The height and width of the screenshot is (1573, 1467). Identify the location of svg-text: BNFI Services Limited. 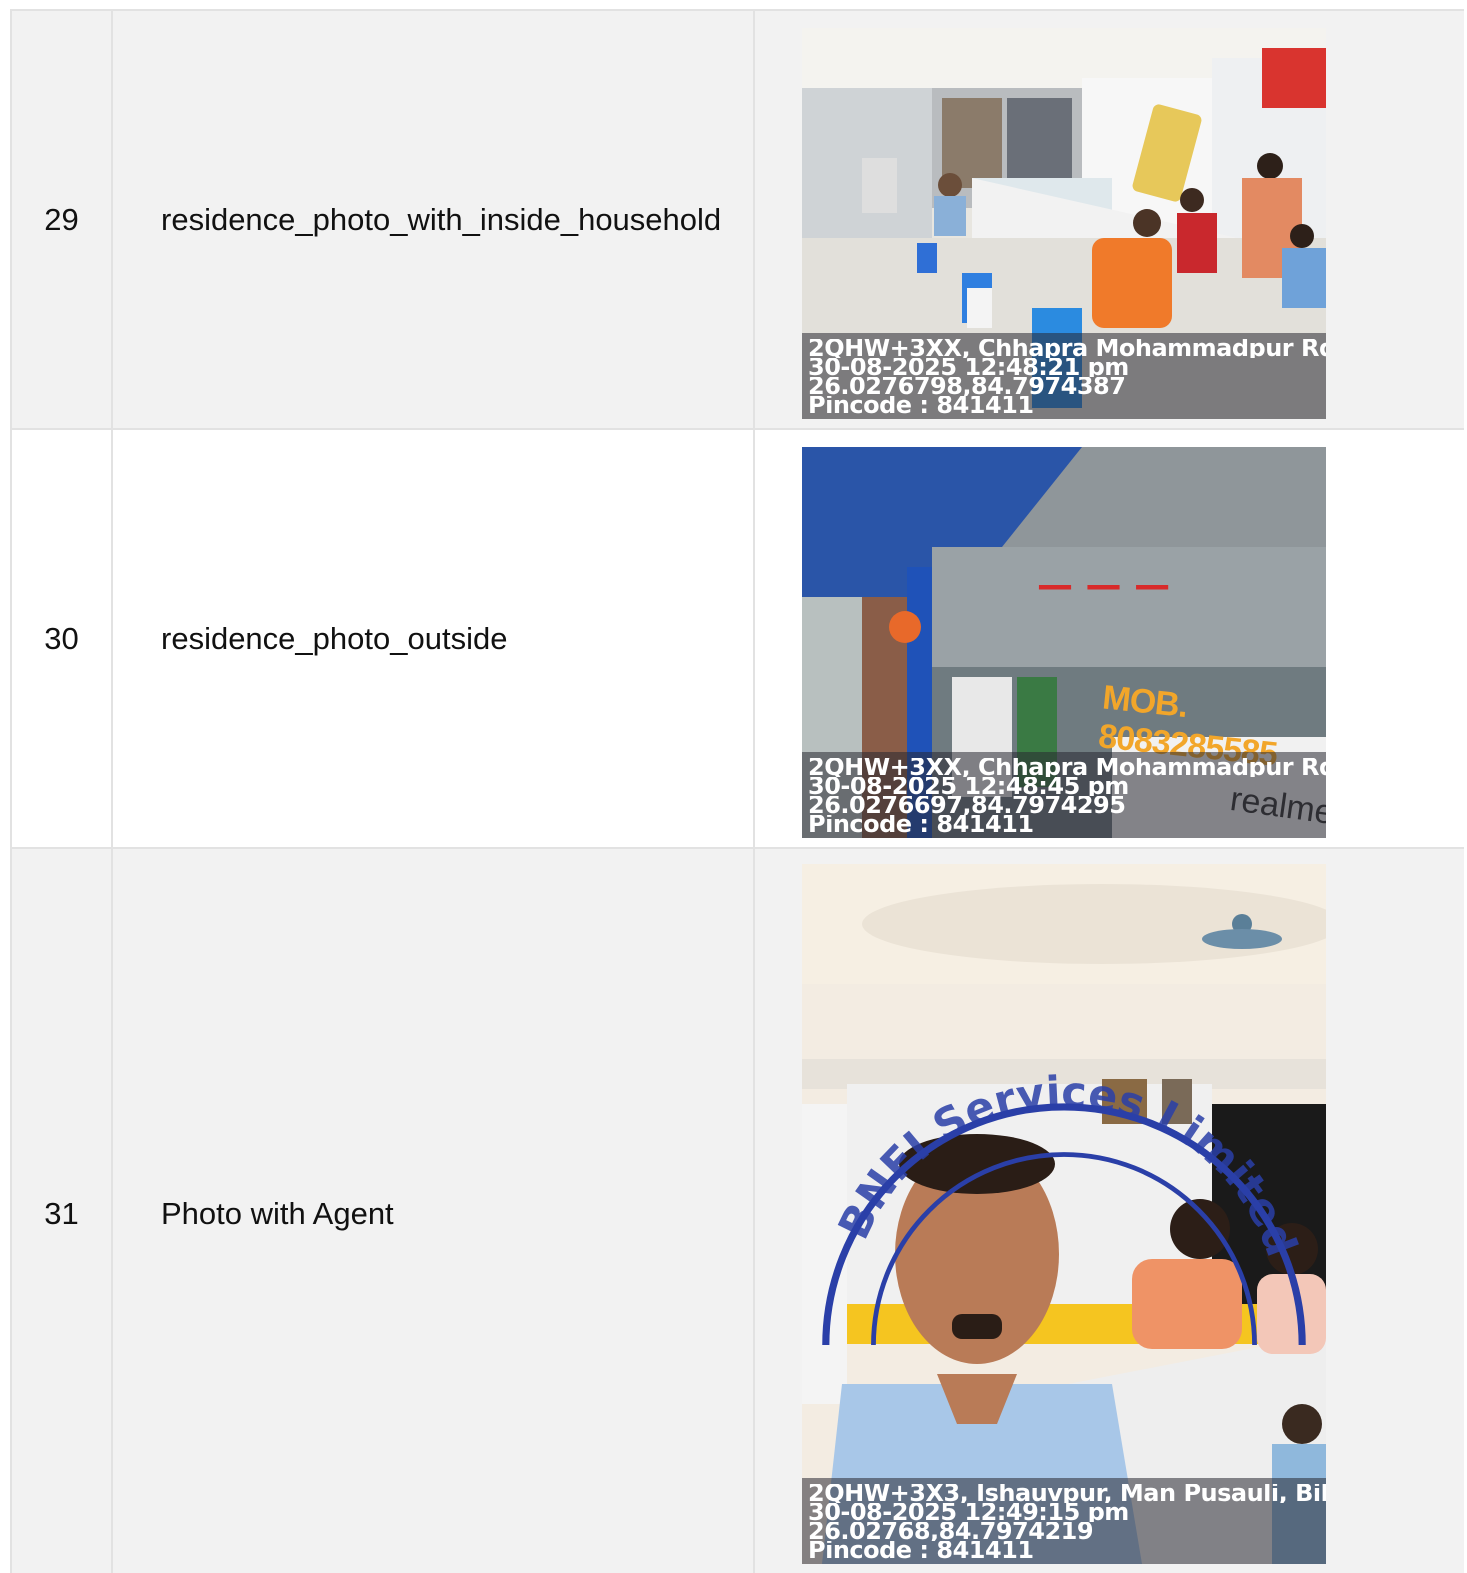
(1067, 1166).